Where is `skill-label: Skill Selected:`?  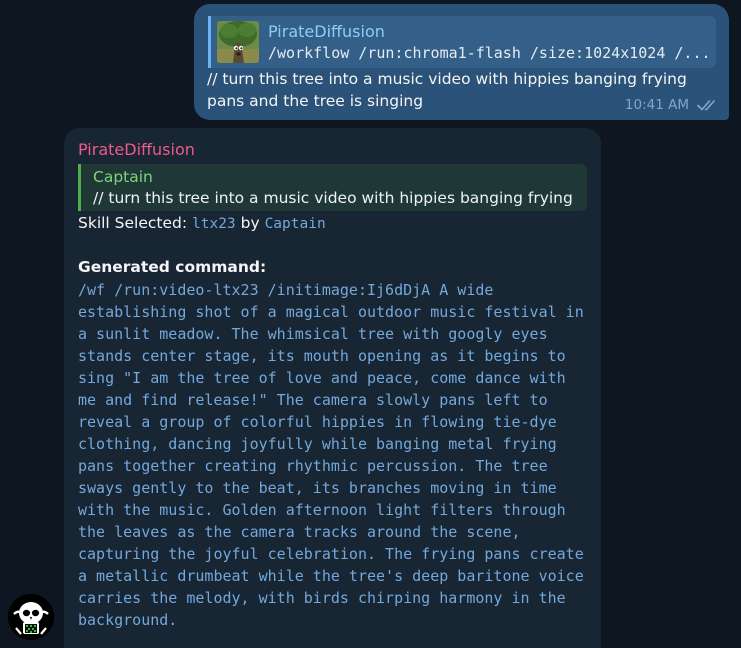 skill-label: Skill Selected: is located at coordinates (133, 223).